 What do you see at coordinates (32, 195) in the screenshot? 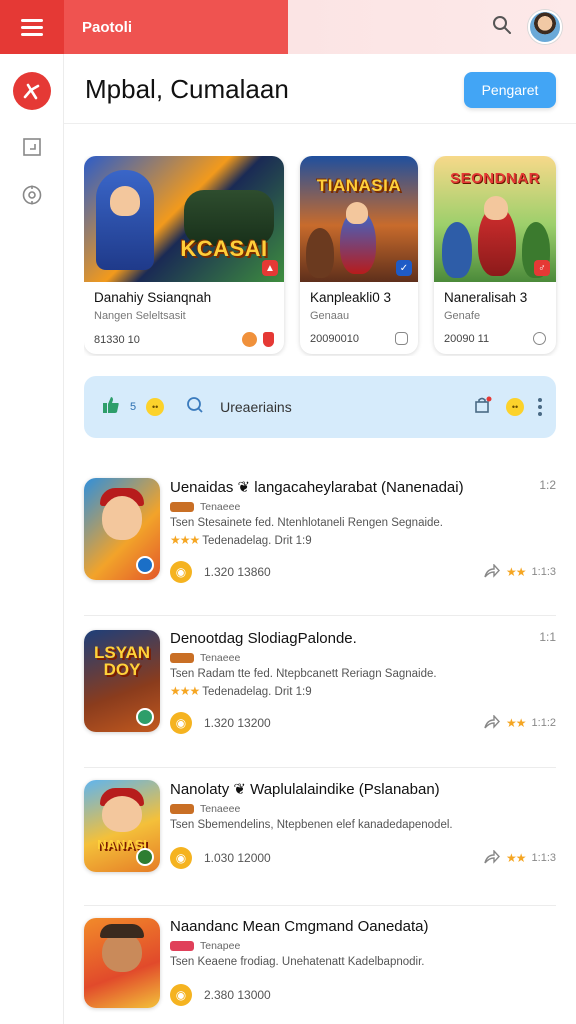
I see `target-icon` at bounding box center [32, 195].